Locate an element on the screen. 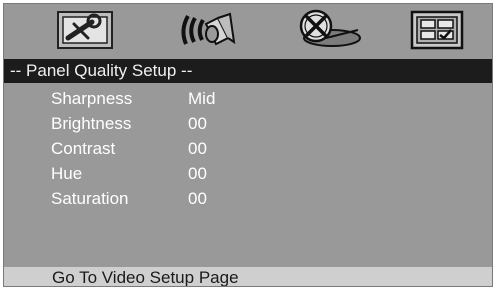 Image resolution: width=496 pixels, height=289 pixels. footer-hint-text: Go To Video Setup Page is located at coordinates (145, 277).